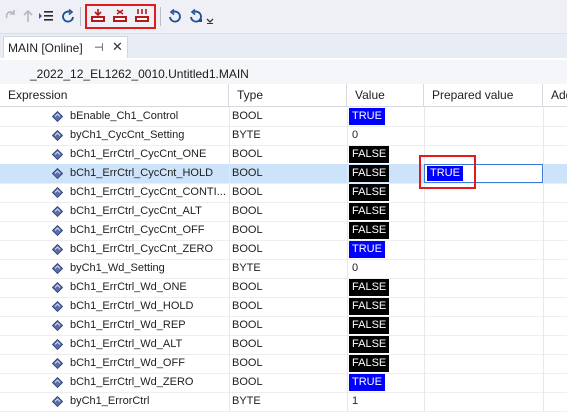 The image size is (567, 412). Describe the element at coordinates (210, 20) in the screenshot. I see `overflow-chevron-icon` at that location.